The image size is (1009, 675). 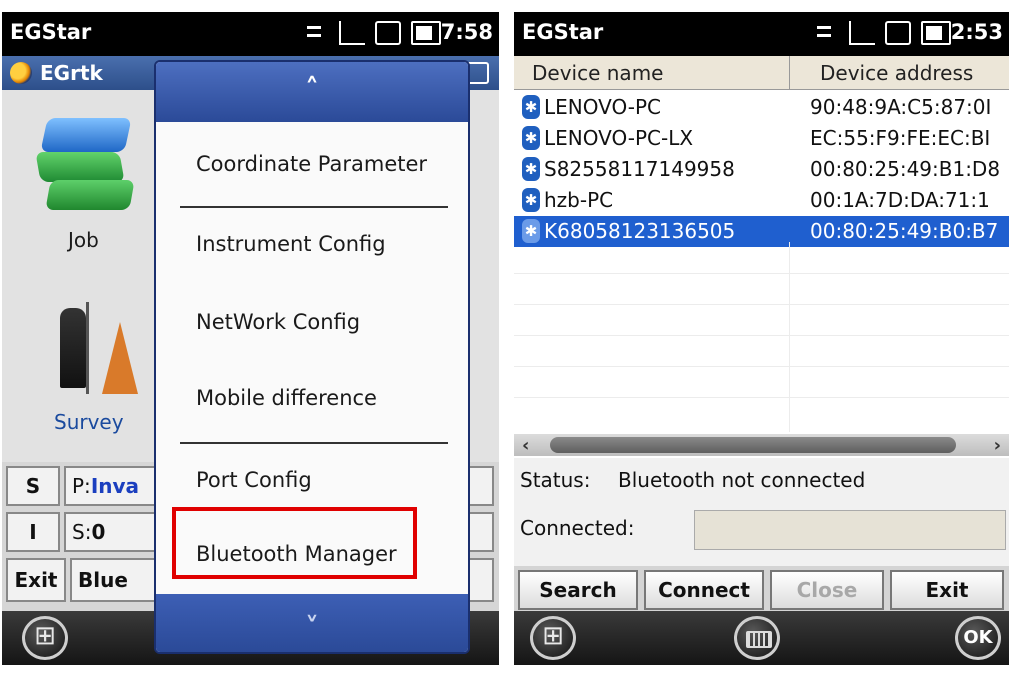 What do you see at coordinates (850, 530) in the screenshot?
I see `connected-field` at bounding box center [850, 530].